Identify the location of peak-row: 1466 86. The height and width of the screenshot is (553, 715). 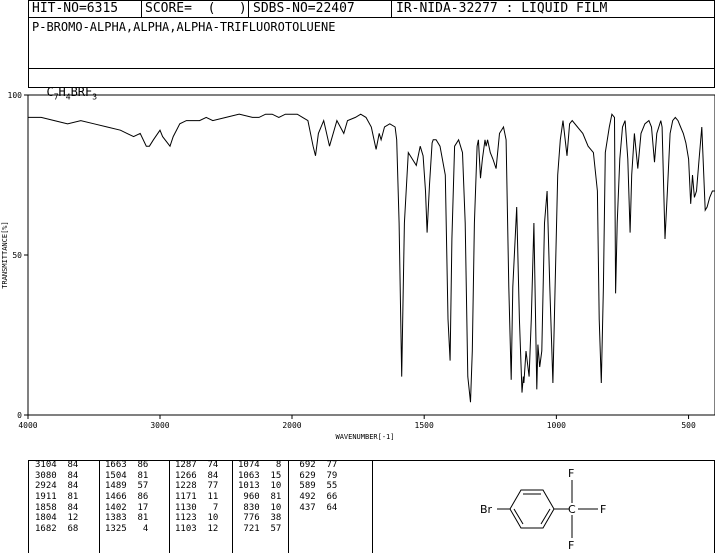
(127, 497).